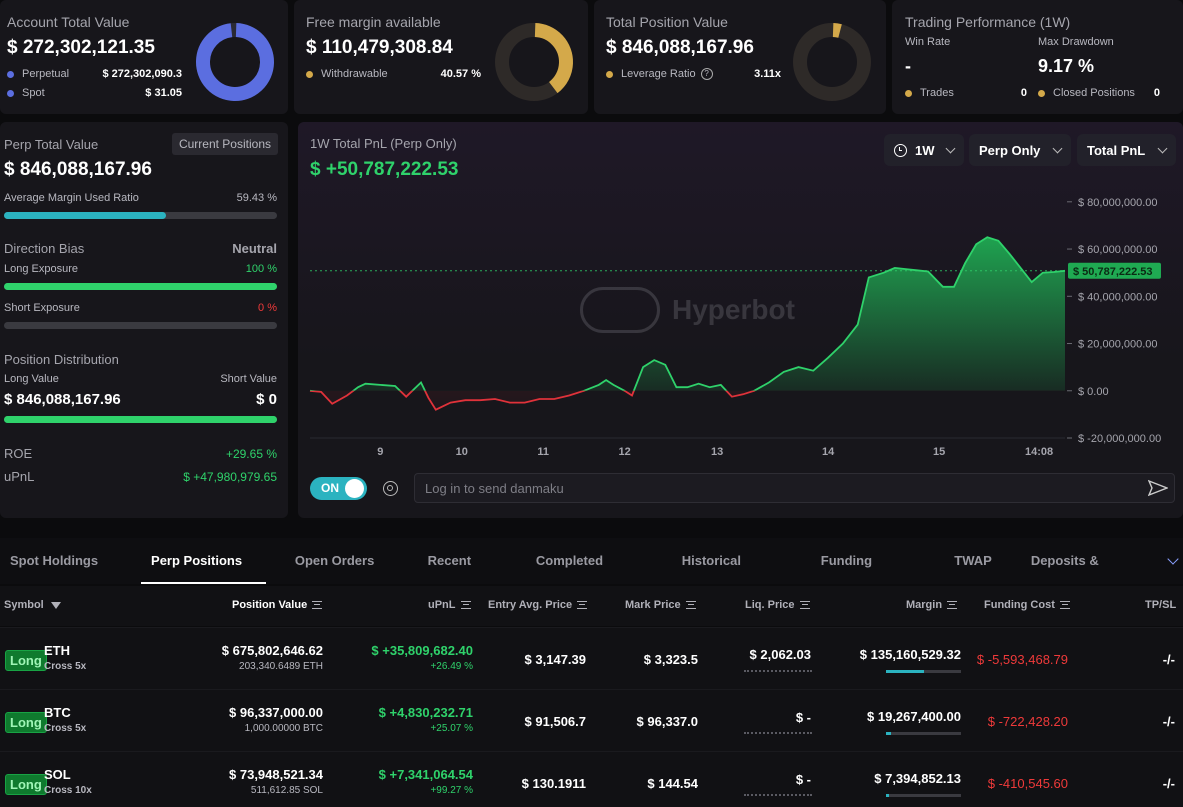 This screenshot has width=1183, height=807. I want to click on header-funding: Funding Cost, so click(1027, 605).